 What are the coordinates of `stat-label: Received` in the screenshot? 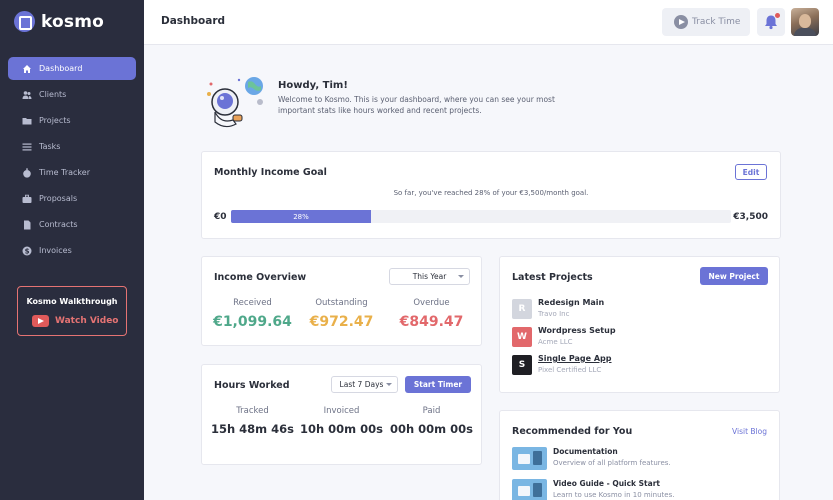 It's located at (252, 303).